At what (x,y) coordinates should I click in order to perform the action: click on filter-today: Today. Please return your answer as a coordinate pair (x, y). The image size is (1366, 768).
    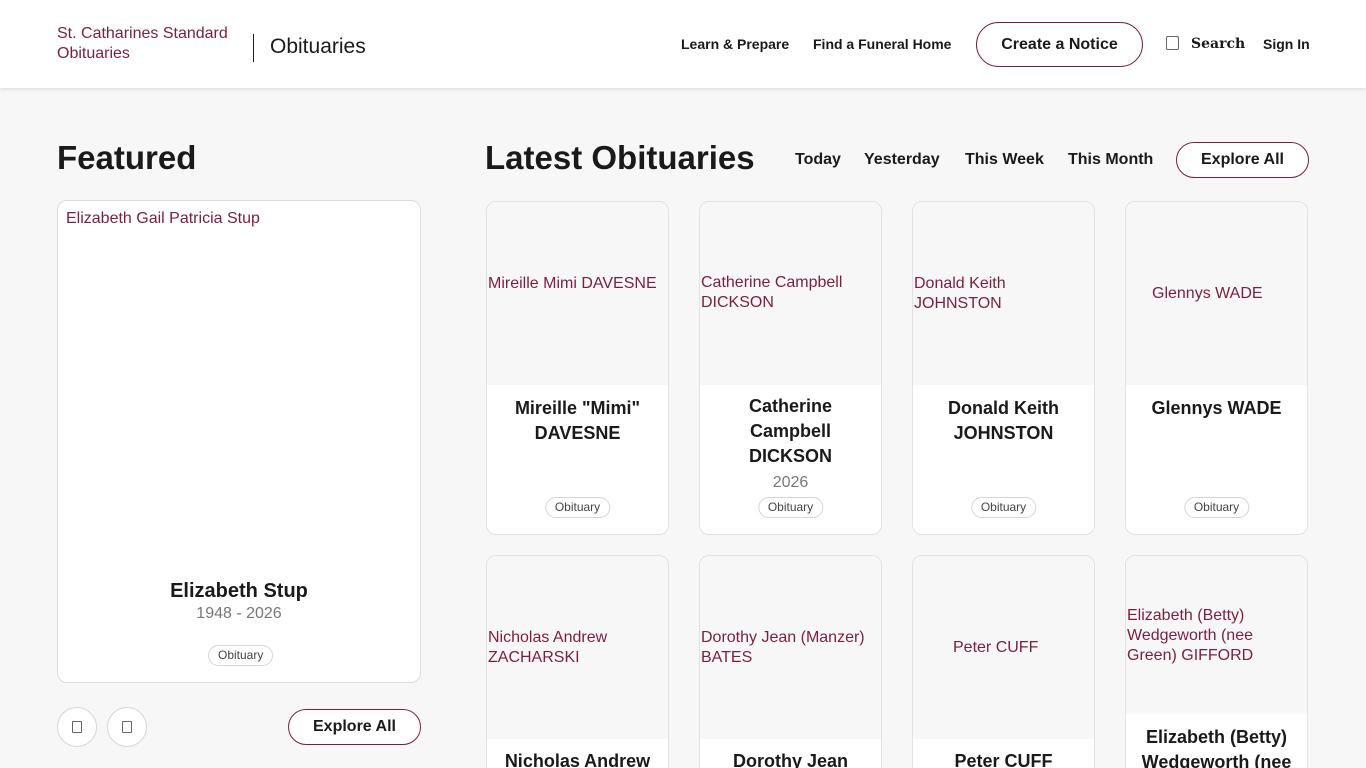
    Looking at the image, I should click on (818, 160).